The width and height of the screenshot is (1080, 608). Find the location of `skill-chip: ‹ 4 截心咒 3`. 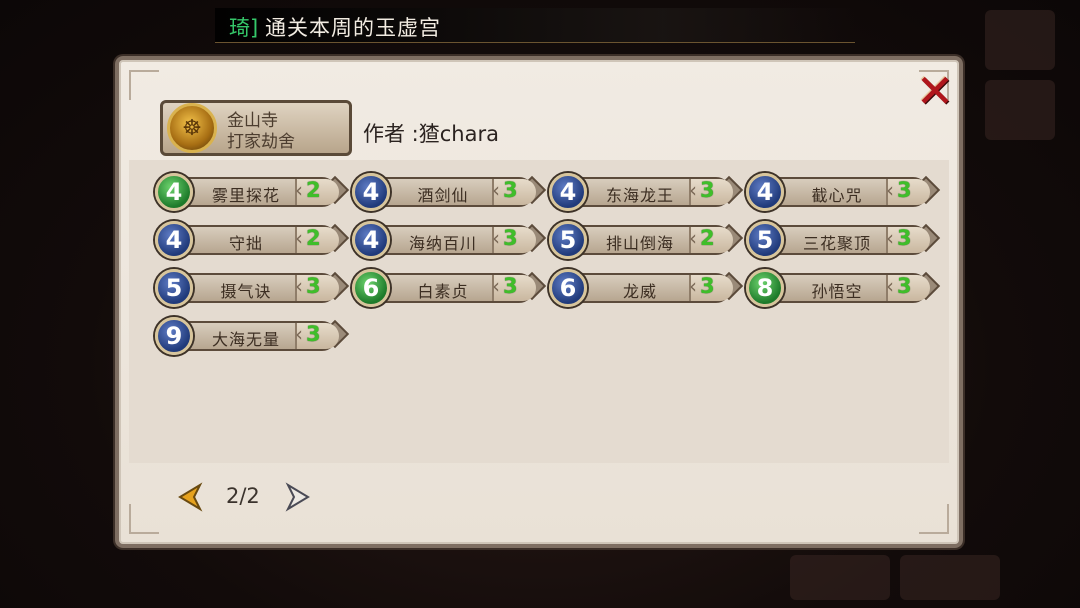

skill-chip: ‹ 4 截心咒 3 is located at coordinates (843, 192).